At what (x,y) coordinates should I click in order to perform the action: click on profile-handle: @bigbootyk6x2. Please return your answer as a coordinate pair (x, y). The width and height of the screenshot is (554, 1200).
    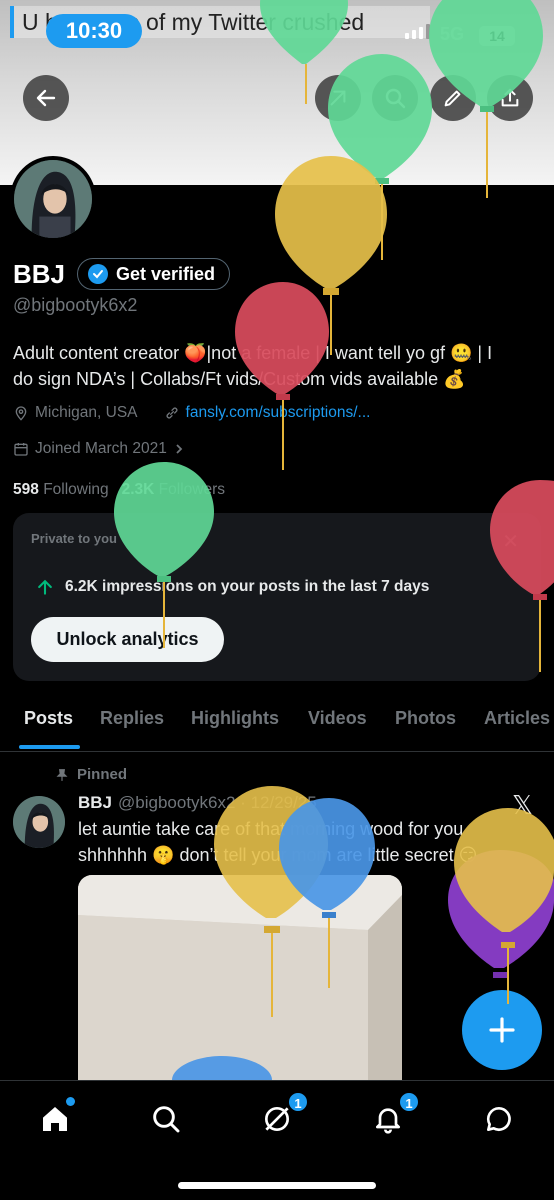
    Looking at the image, I should click on (75, 305).